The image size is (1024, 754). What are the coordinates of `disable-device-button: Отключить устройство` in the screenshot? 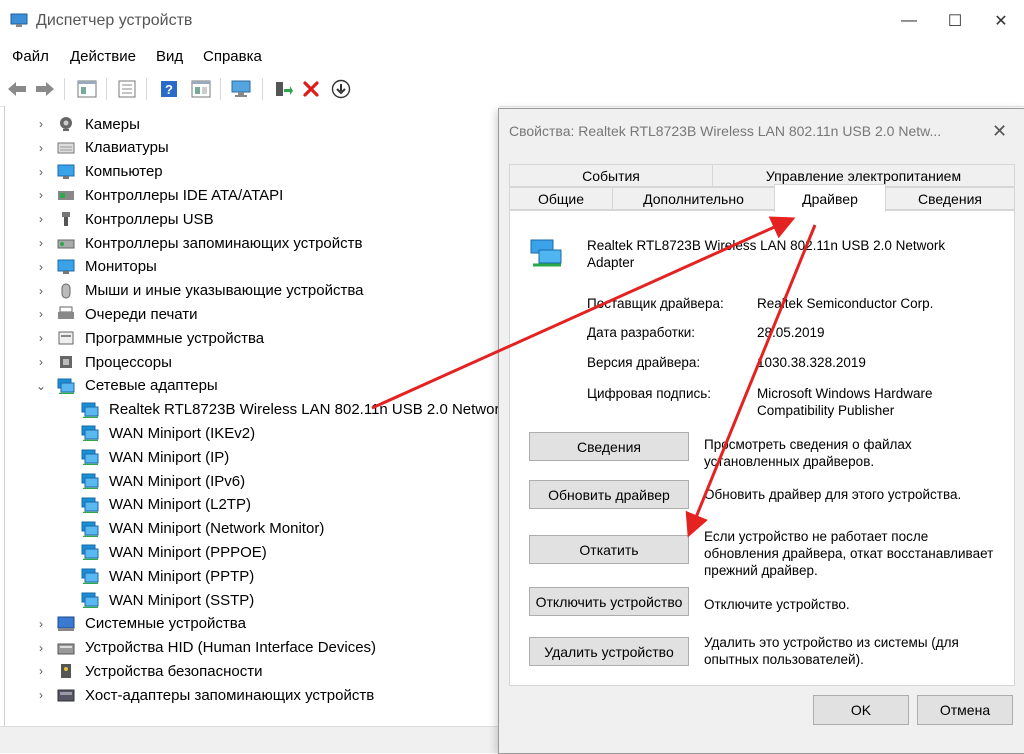 It's located at (609, 601).